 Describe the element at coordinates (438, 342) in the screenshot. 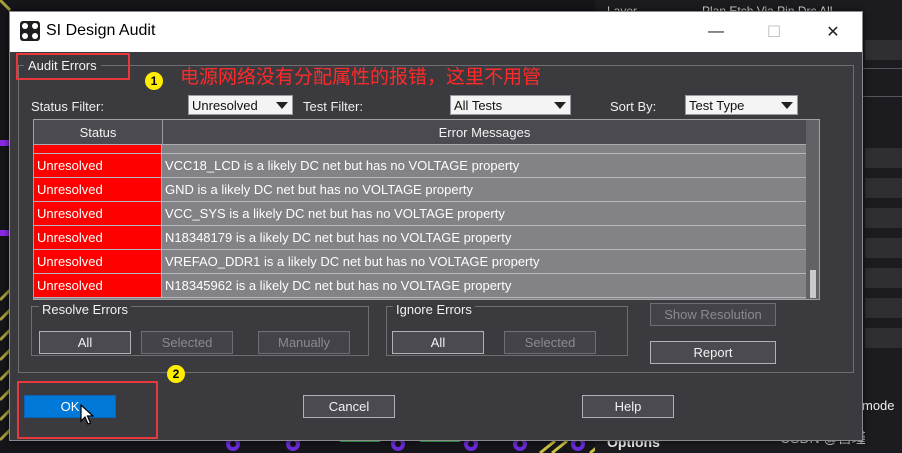

I see `ignore-all-button: All` at that location.